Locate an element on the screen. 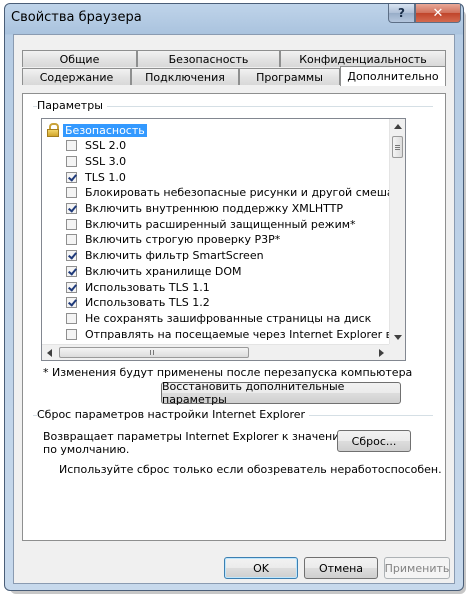  scroll-up-arrow is located at coordinates (398, 126).